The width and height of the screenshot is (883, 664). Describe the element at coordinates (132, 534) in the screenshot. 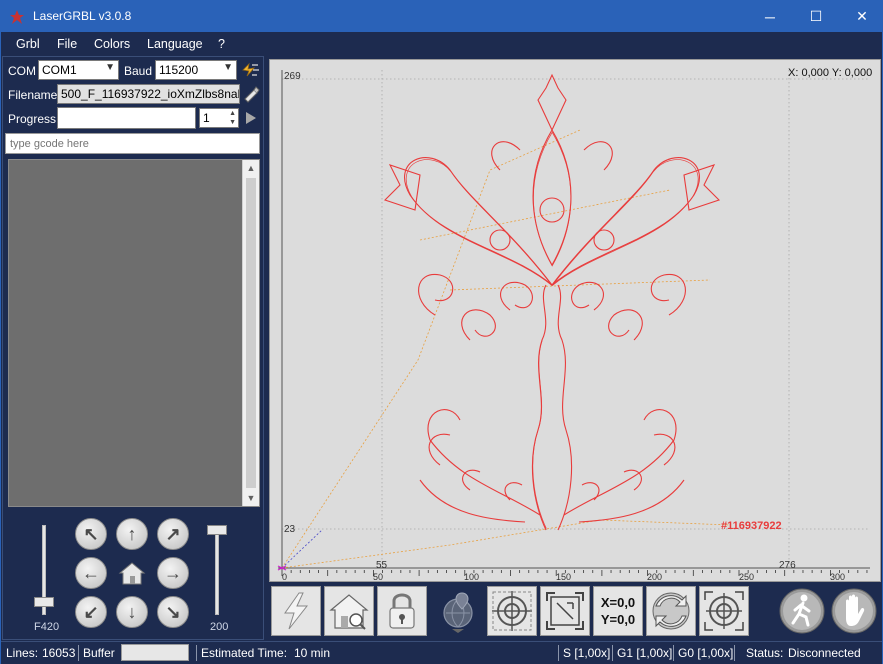

I see `arrow-up-icon: ↑` at that location.